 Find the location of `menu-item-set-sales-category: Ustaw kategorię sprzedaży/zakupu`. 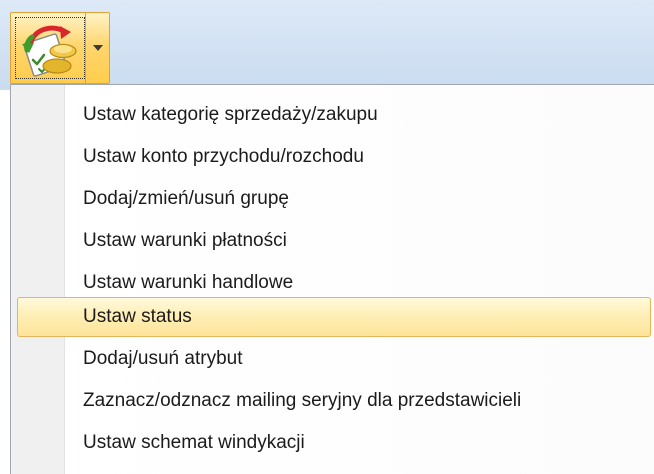

menu-item-set-sales-category: Ustaw kategorię sprzedaży/zakupu is located at coordinates (334, 115).